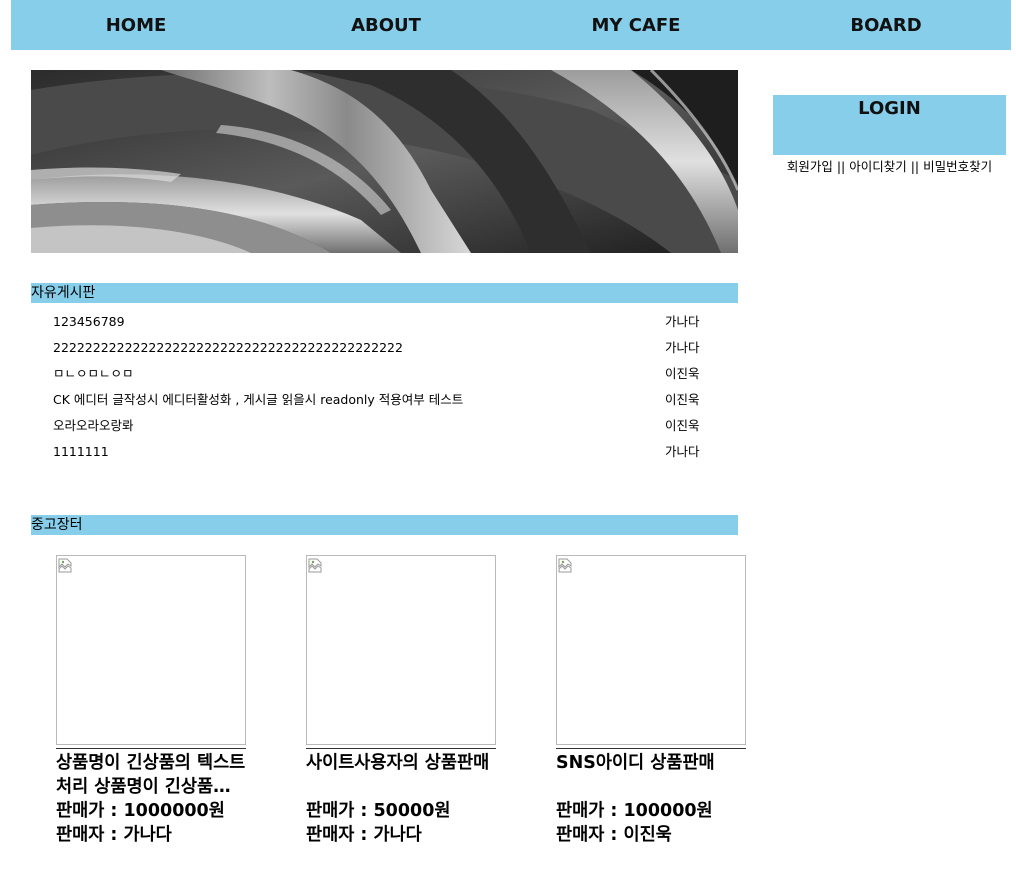 The width and height of the screenshot is (1016, 884). Describe the element at coordinates (386, 25) in the screenshot. I see `nav-about: ABOUT` at that location.